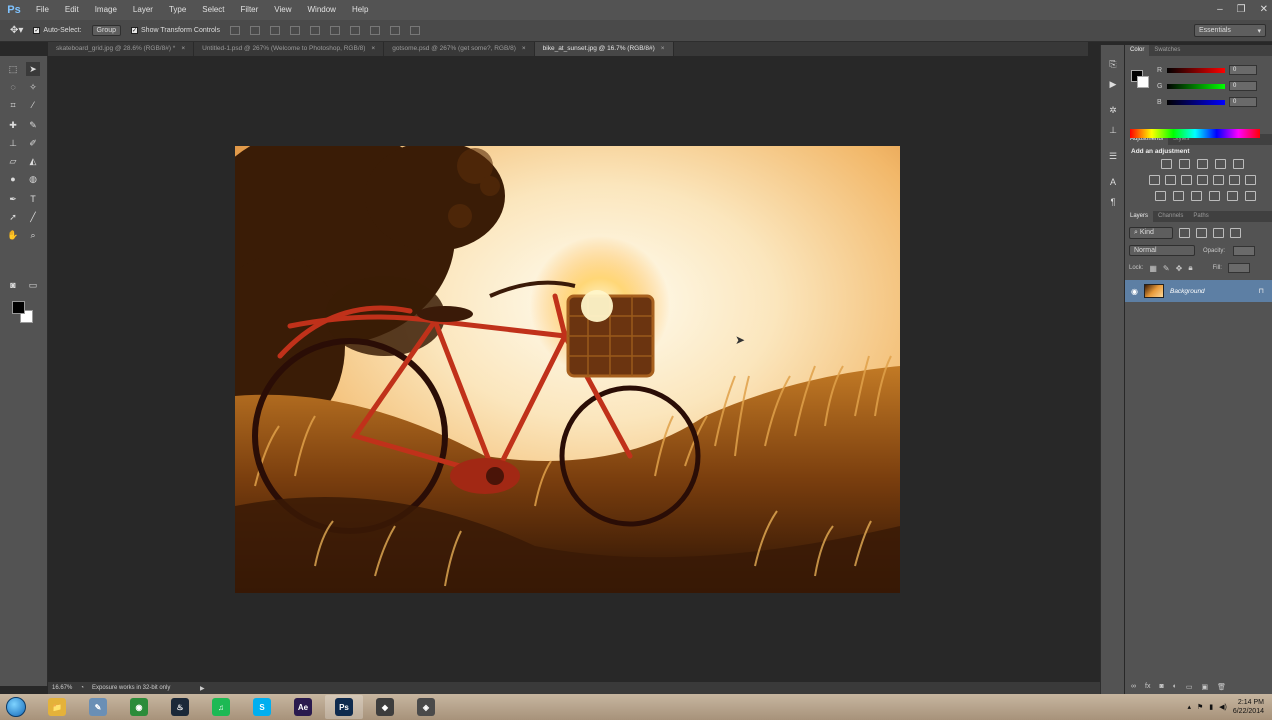  I want to click on align-right-icon, so click(335, 30).